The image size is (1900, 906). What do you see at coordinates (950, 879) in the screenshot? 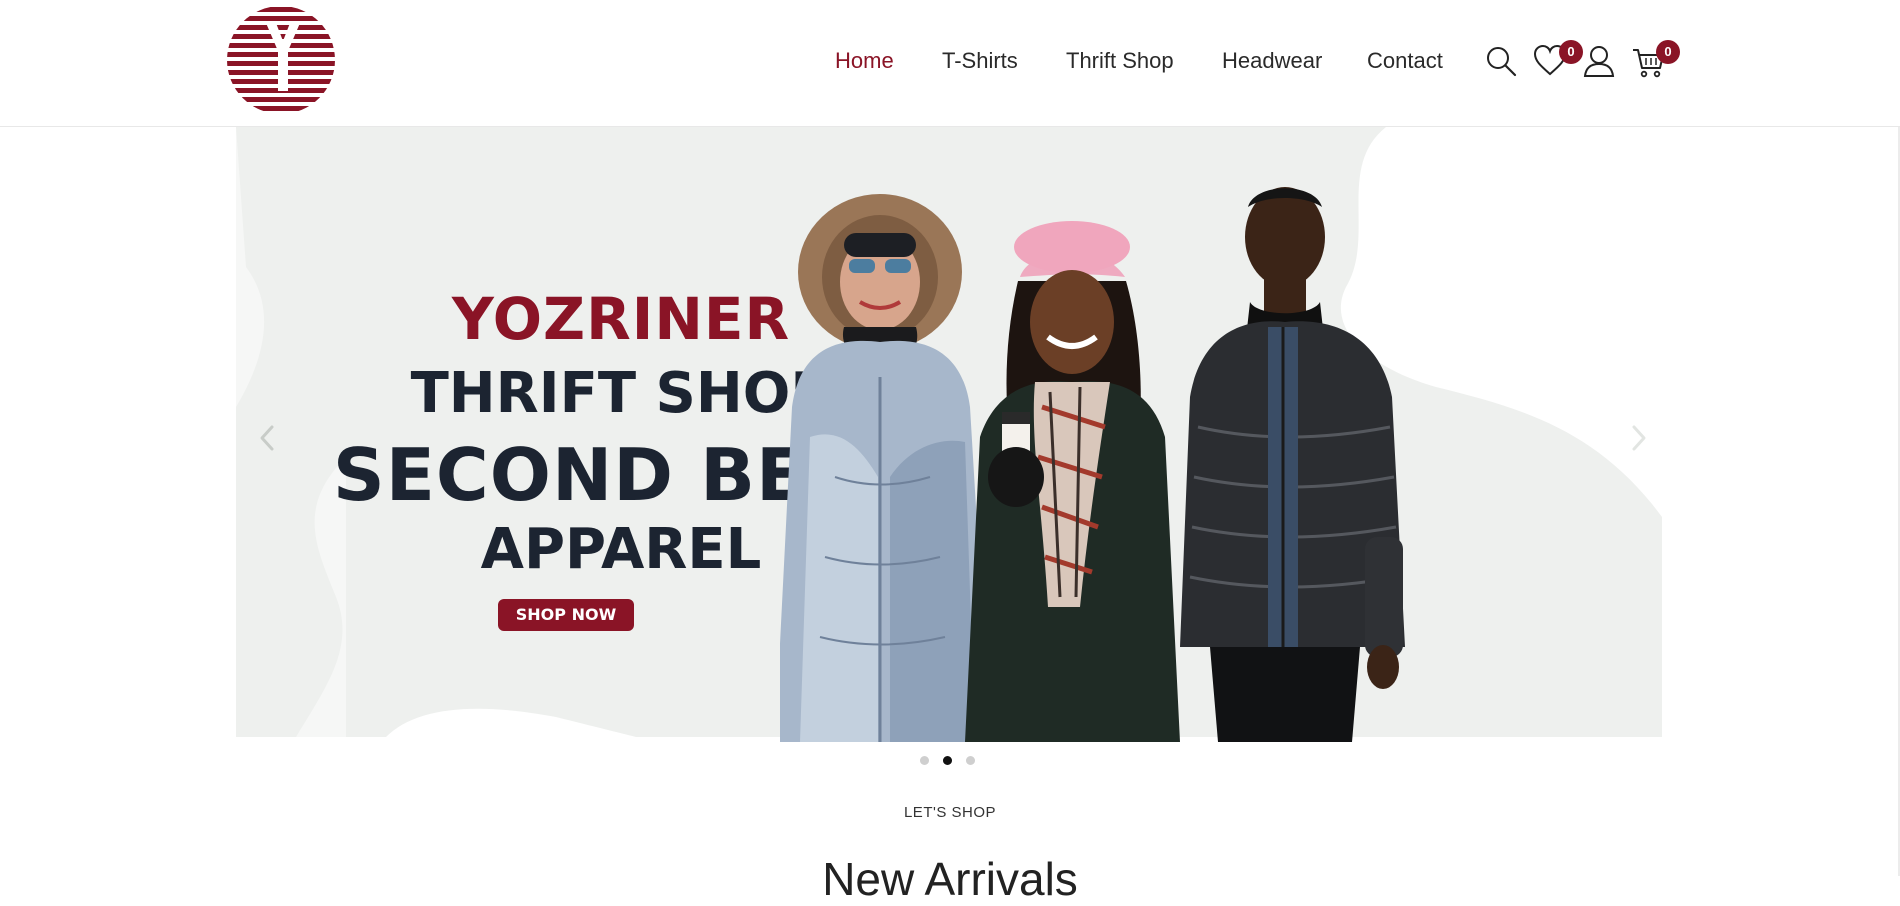
I see `section-title: New Arrivals` at bounding box center [950, 879].